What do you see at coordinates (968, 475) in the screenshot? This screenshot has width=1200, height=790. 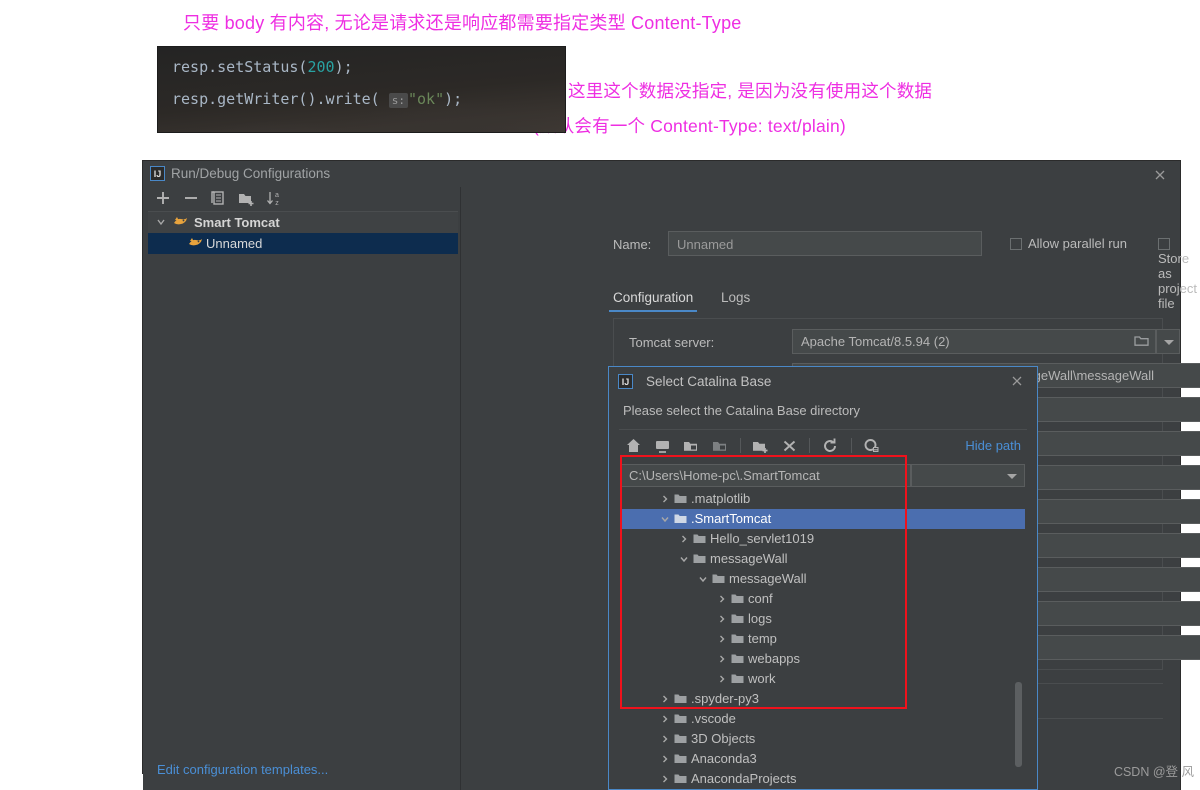 I see `path-dropdown` at bounding box center [968, 475].